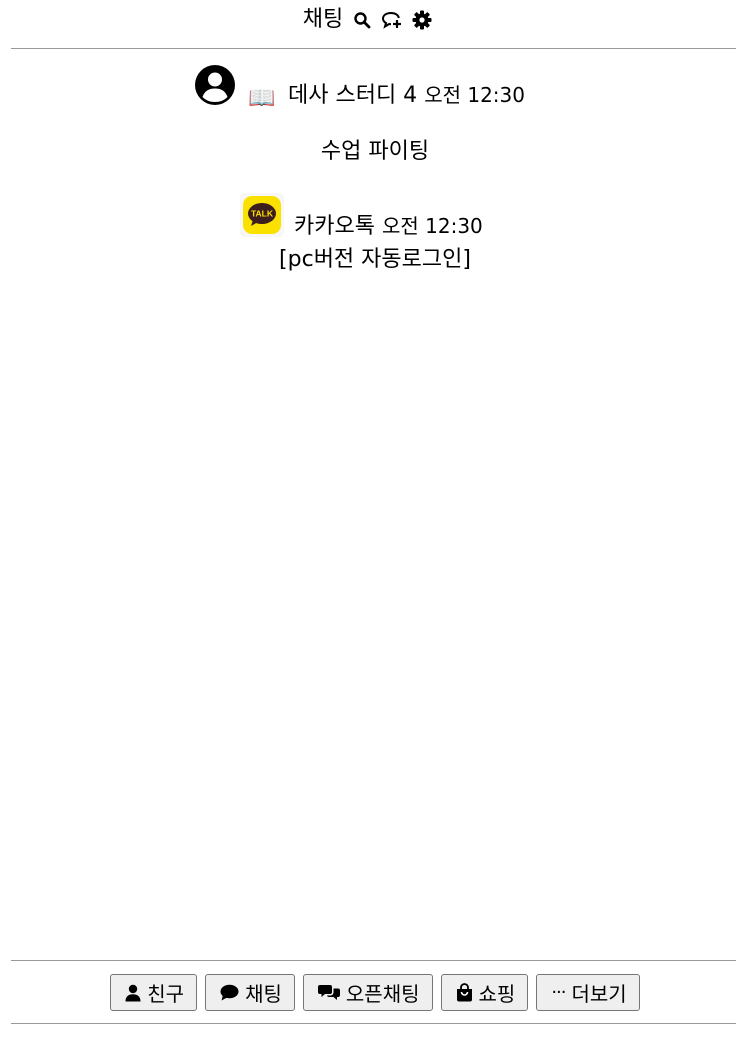  Describe the element at coordinates (373, 48) in the screenshot. I see `top-divider` at that location.